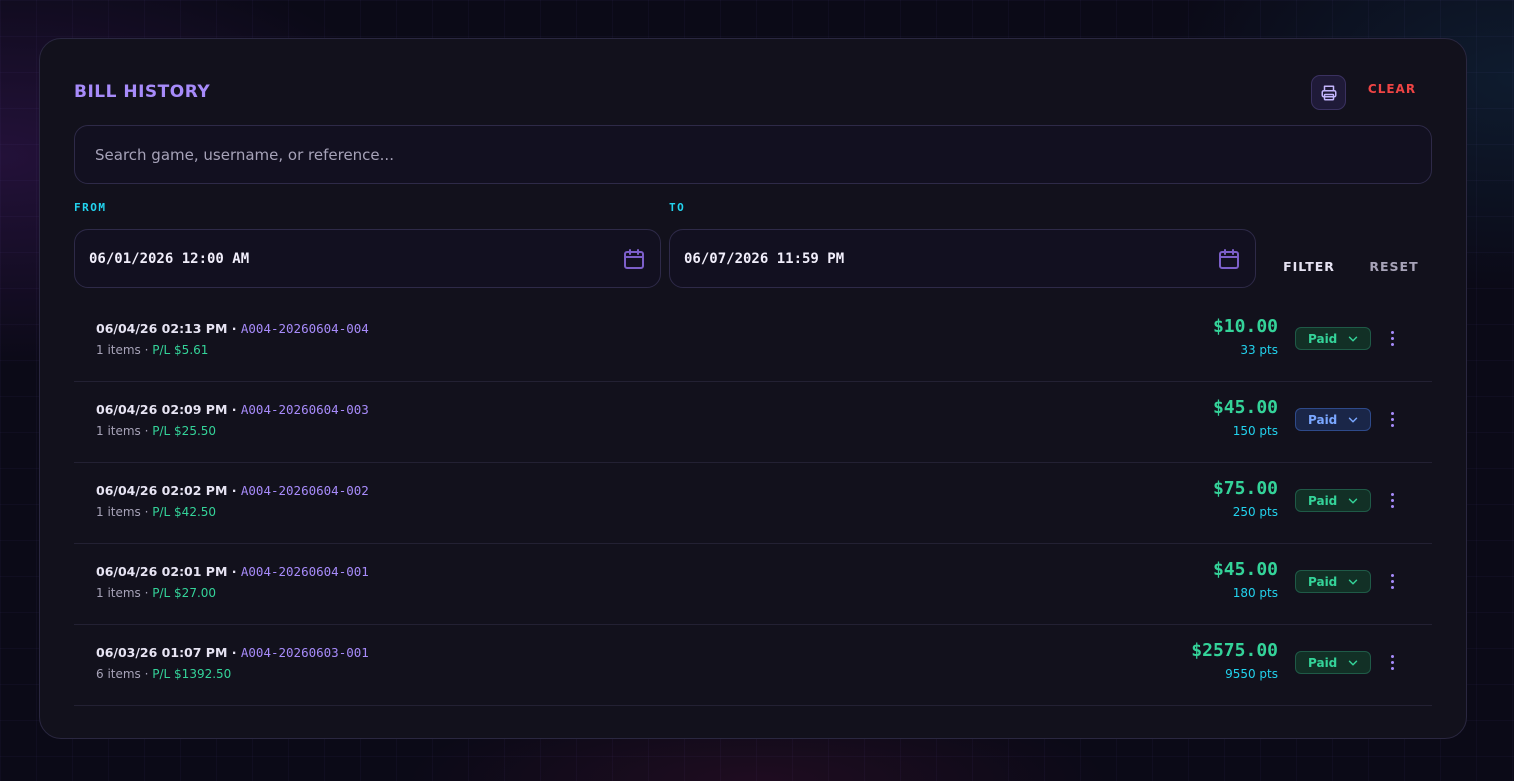  I want to click on bill-summary-line: 6 items · P/L $1392.50, so click(163, 674).